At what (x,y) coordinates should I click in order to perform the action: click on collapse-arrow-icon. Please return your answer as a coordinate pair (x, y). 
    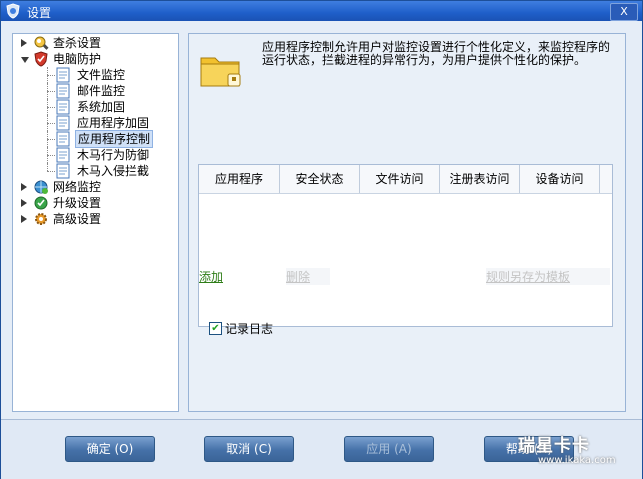
    Looking at the image, I should click on (25, 60).